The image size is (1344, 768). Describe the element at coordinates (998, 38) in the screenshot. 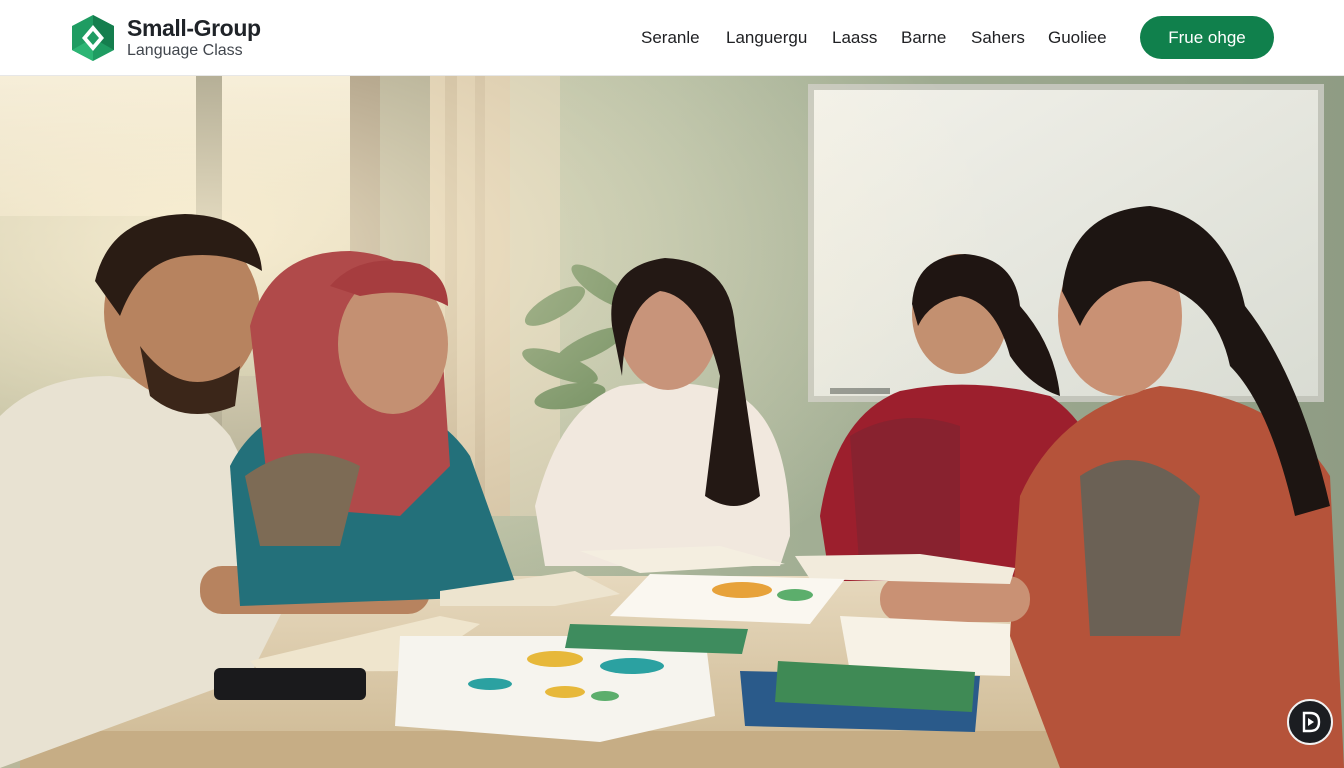

I see `nav-item-5: Sahers` at that location.